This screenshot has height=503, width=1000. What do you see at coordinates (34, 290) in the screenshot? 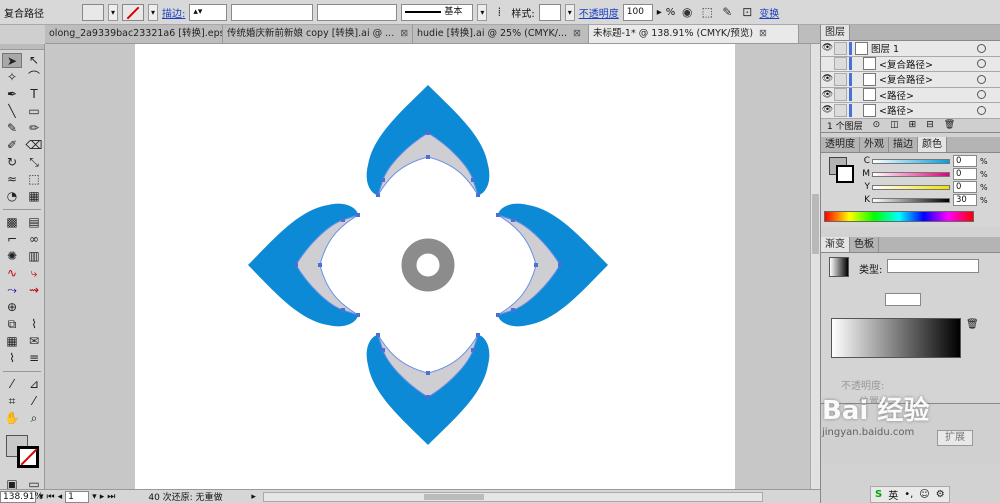
I see `link-tool-icon: ⇝` at bounding box center [34, 290].